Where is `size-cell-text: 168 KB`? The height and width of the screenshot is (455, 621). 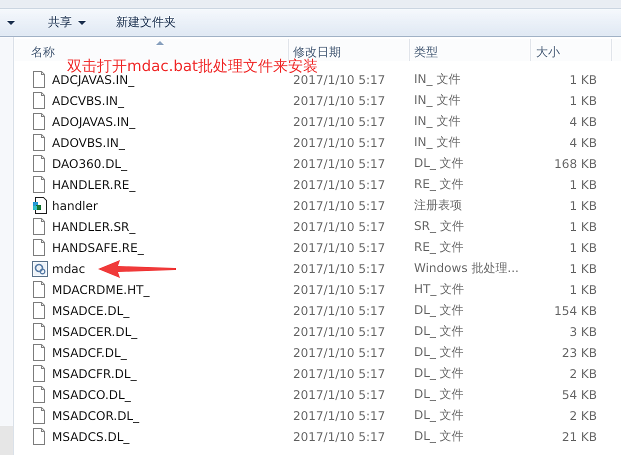
size-cell-text: 168 KB is located at coordinates (575, 163).